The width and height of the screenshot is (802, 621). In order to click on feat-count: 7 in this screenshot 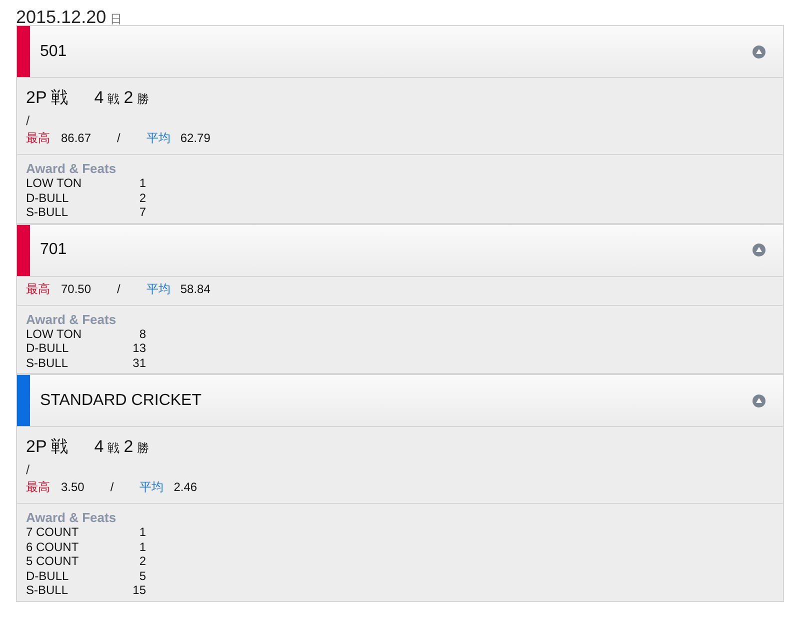, I will do `click(142, 212)`.